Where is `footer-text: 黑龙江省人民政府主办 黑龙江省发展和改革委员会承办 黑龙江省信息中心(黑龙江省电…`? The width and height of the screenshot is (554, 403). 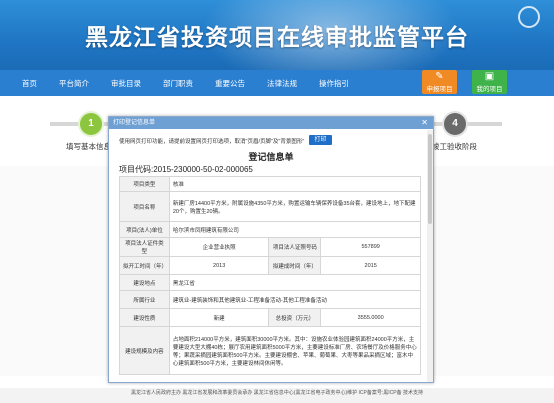 footer-text: 黑龙江省人民政府主办 黑龙江省发展和改革委员会承办 黑龙江省信息中心(黑龙江省电… is located at coordinates (277, 393).